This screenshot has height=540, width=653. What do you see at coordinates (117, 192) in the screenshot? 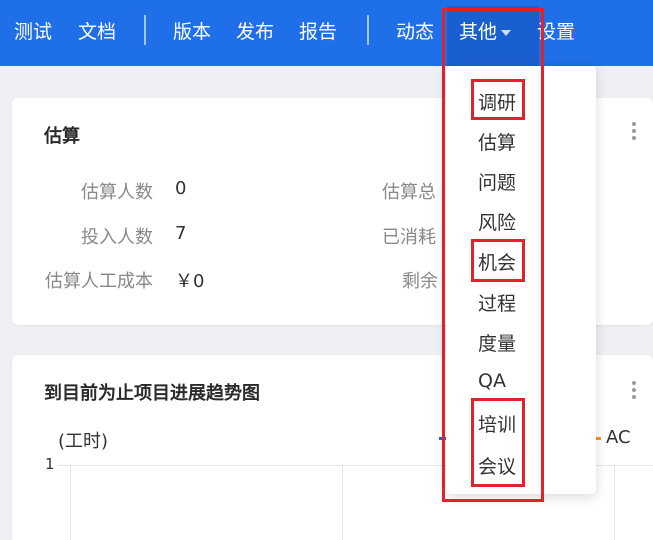
I see `estimate-label: 估算人数` at bounding box center [117, 192].